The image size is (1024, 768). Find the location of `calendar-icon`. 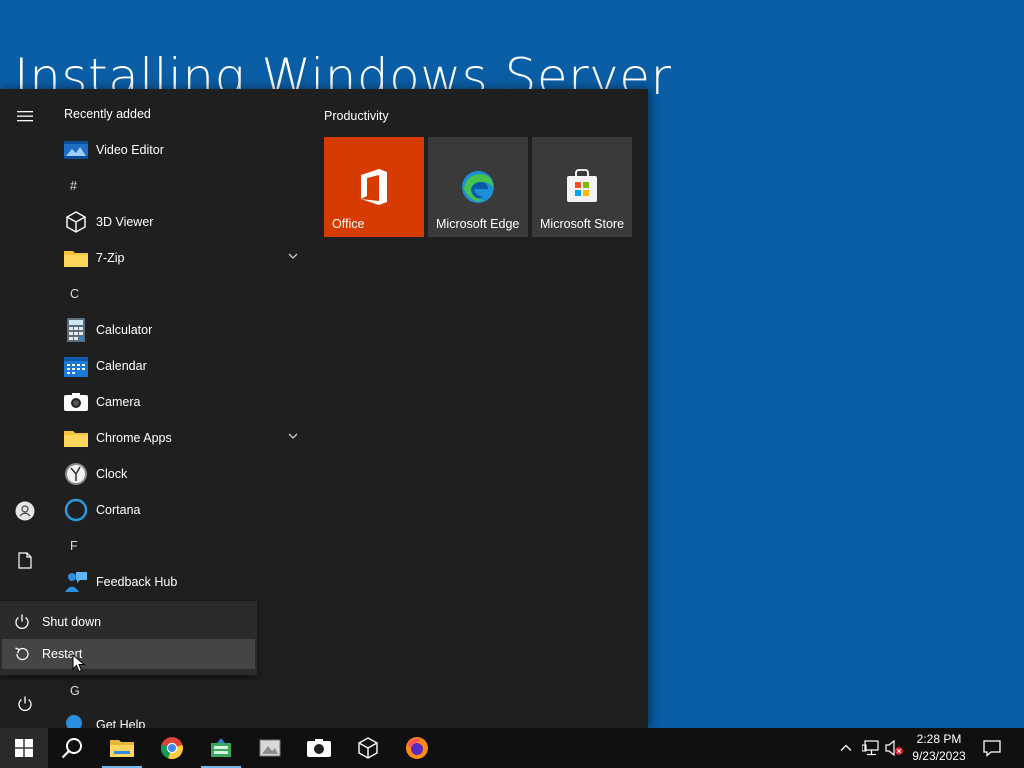

calendar-icon is located at coordinates (76, 366).